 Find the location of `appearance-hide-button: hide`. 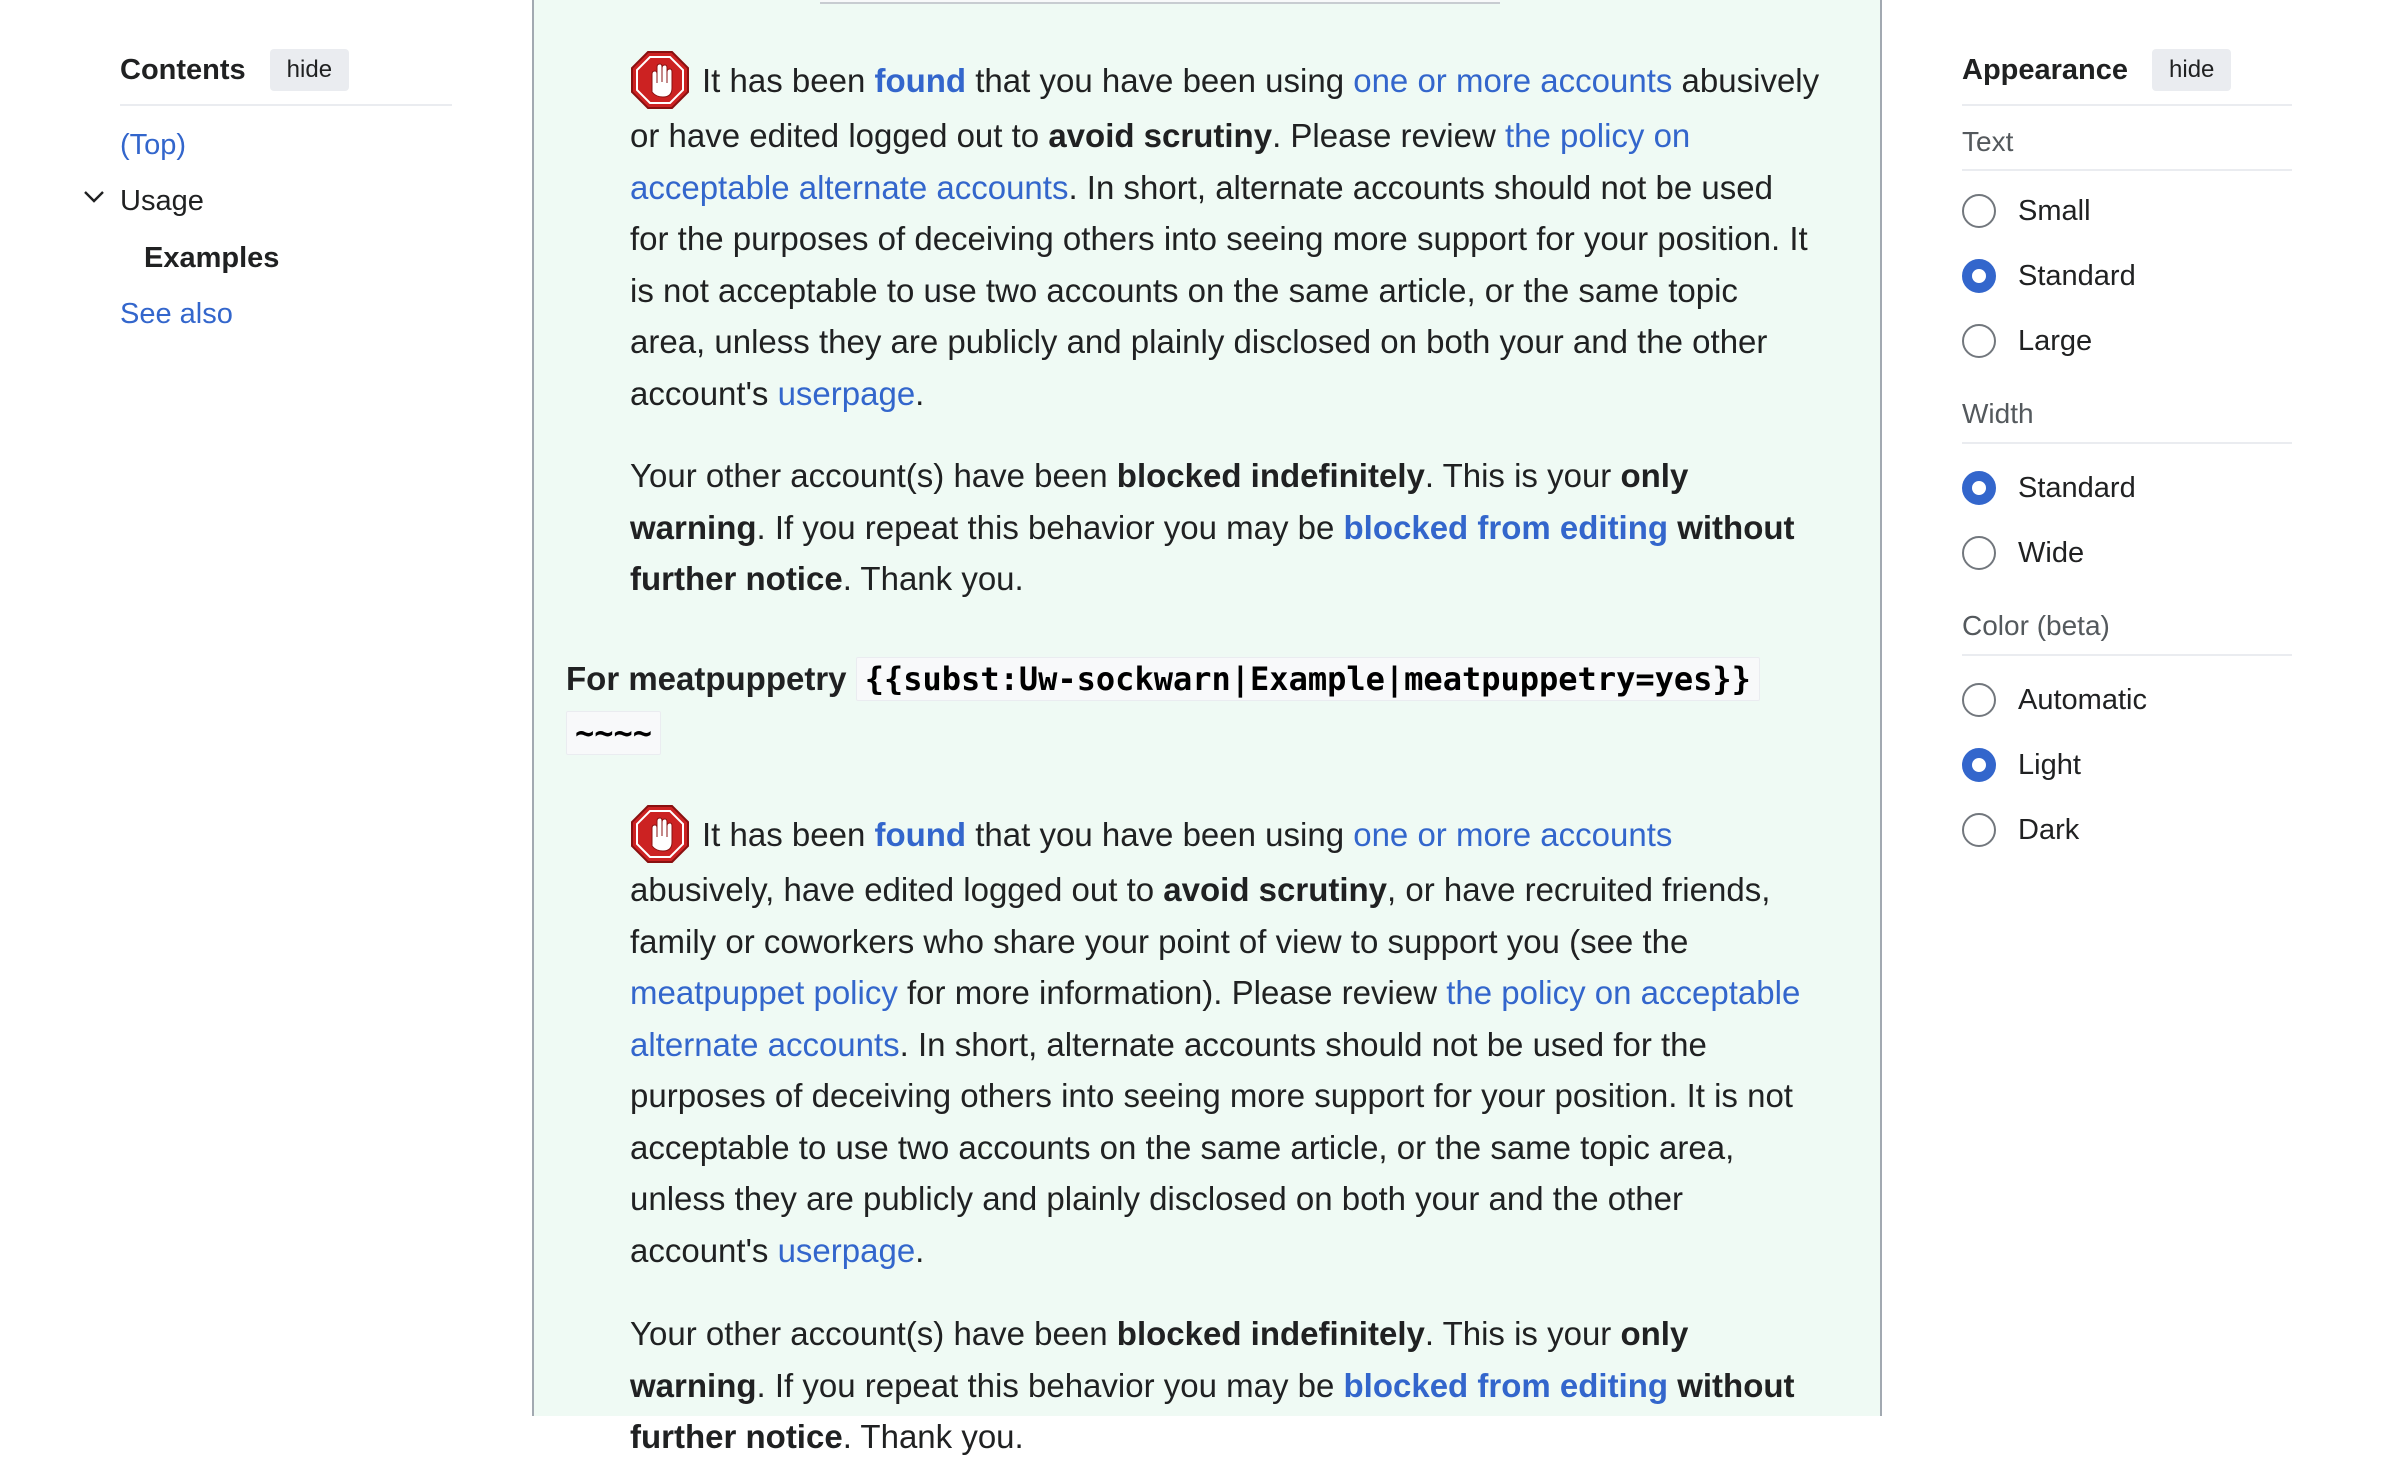

appearance-hide-button: hide is located at coordinates (2192, 70).